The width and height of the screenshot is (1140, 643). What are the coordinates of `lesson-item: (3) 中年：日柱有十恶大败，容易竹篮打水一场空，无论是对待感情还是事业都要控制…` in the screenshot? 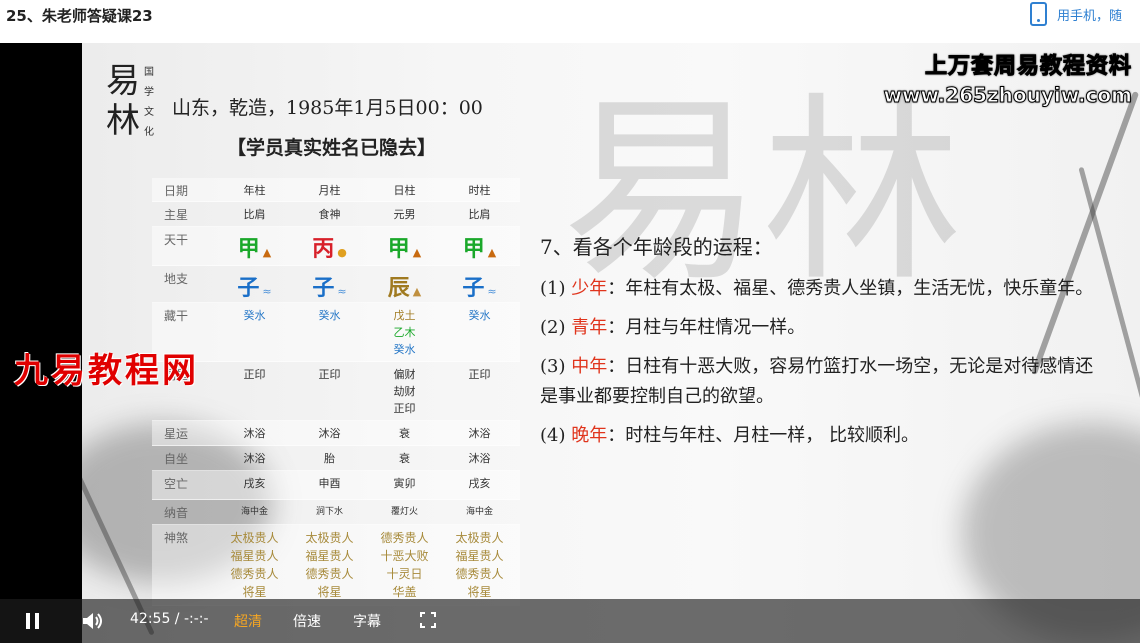 It's located at (817, 381).